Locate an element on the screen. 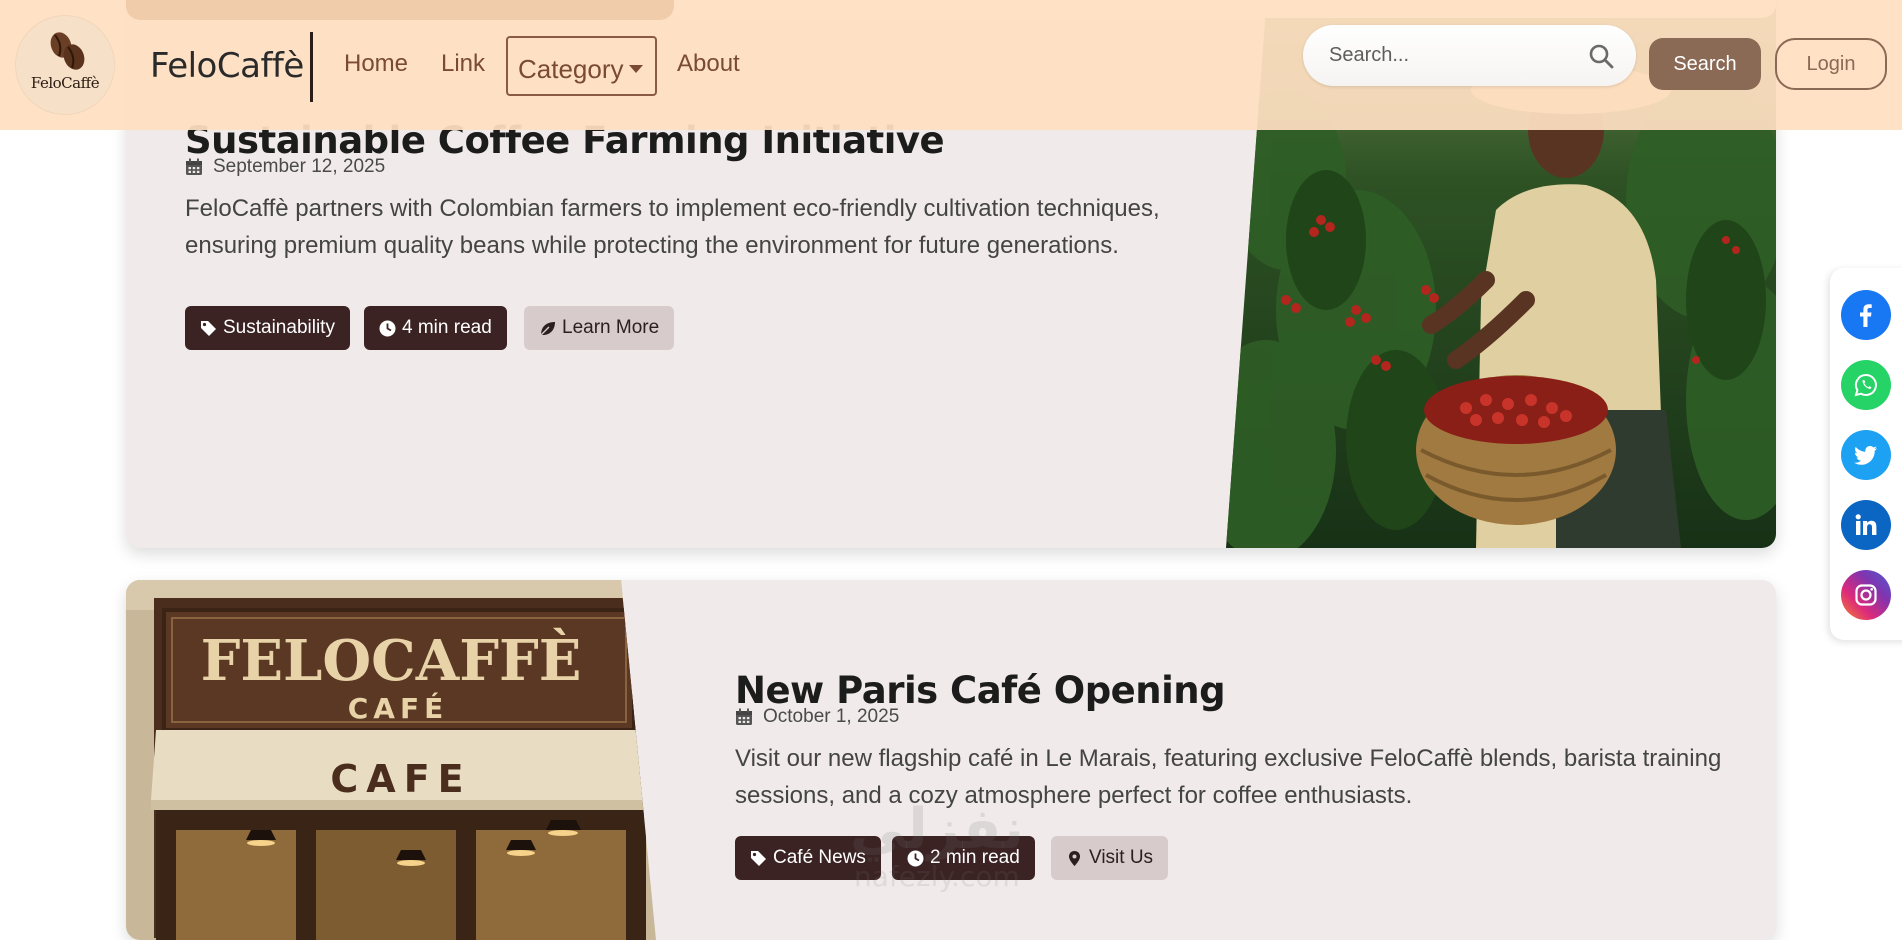 Image resolution: width=1902 pixels, height=940 pixels. article-date: September 12, 2025 is located at coordinates (285, 167).